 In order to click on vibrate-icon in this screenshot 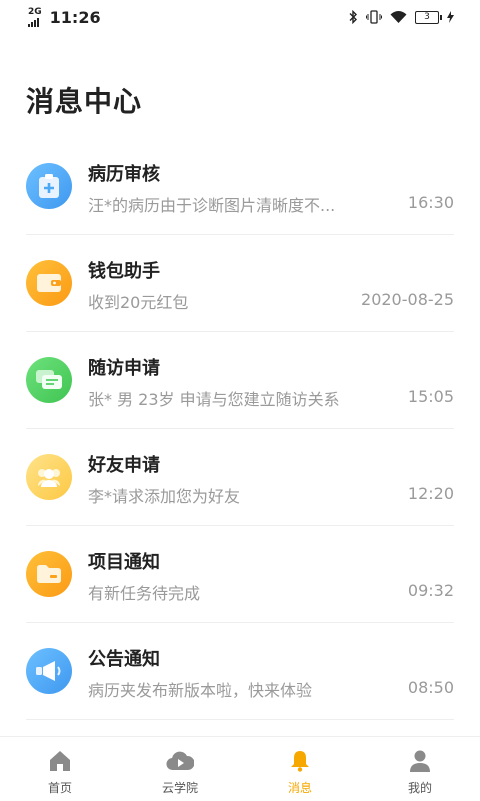, I will do `click(374, 17)`.